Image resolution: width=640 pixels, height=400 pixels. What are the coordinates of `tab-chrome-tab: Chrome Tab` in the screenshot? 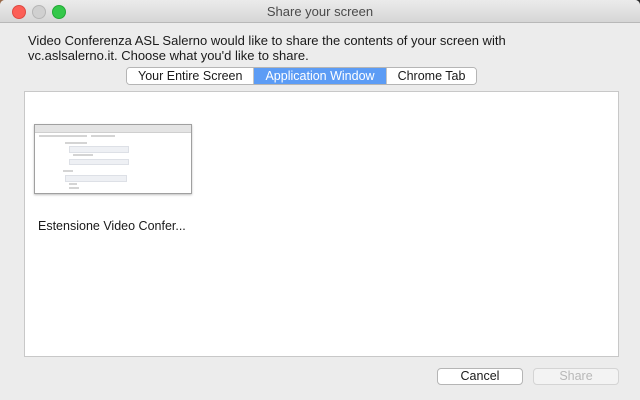 It's located at (431, 76).